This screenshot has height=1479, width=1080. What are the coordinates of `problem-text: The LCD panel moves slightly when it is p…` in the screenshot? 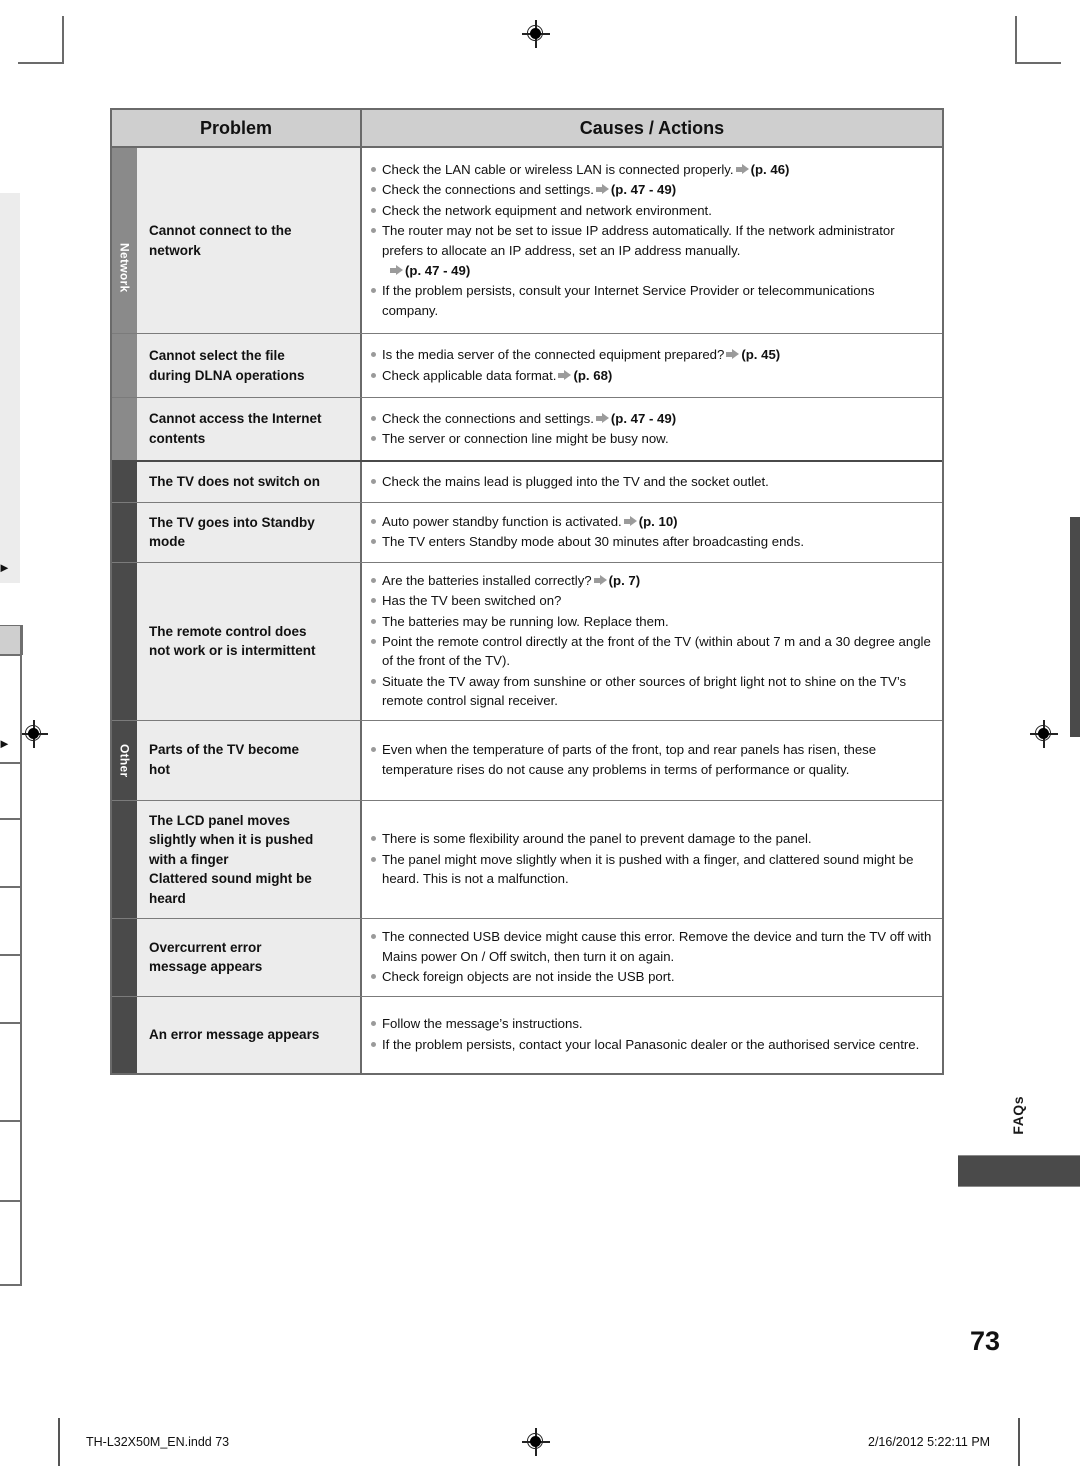 It's located at (231, 859).